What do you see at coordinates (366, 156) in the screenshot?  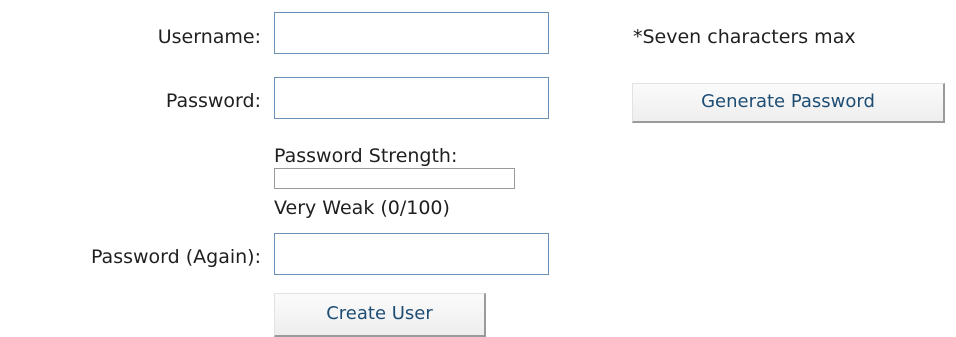 I see `password-strength-title: Password Strength:` at bounding box center [366, 156].